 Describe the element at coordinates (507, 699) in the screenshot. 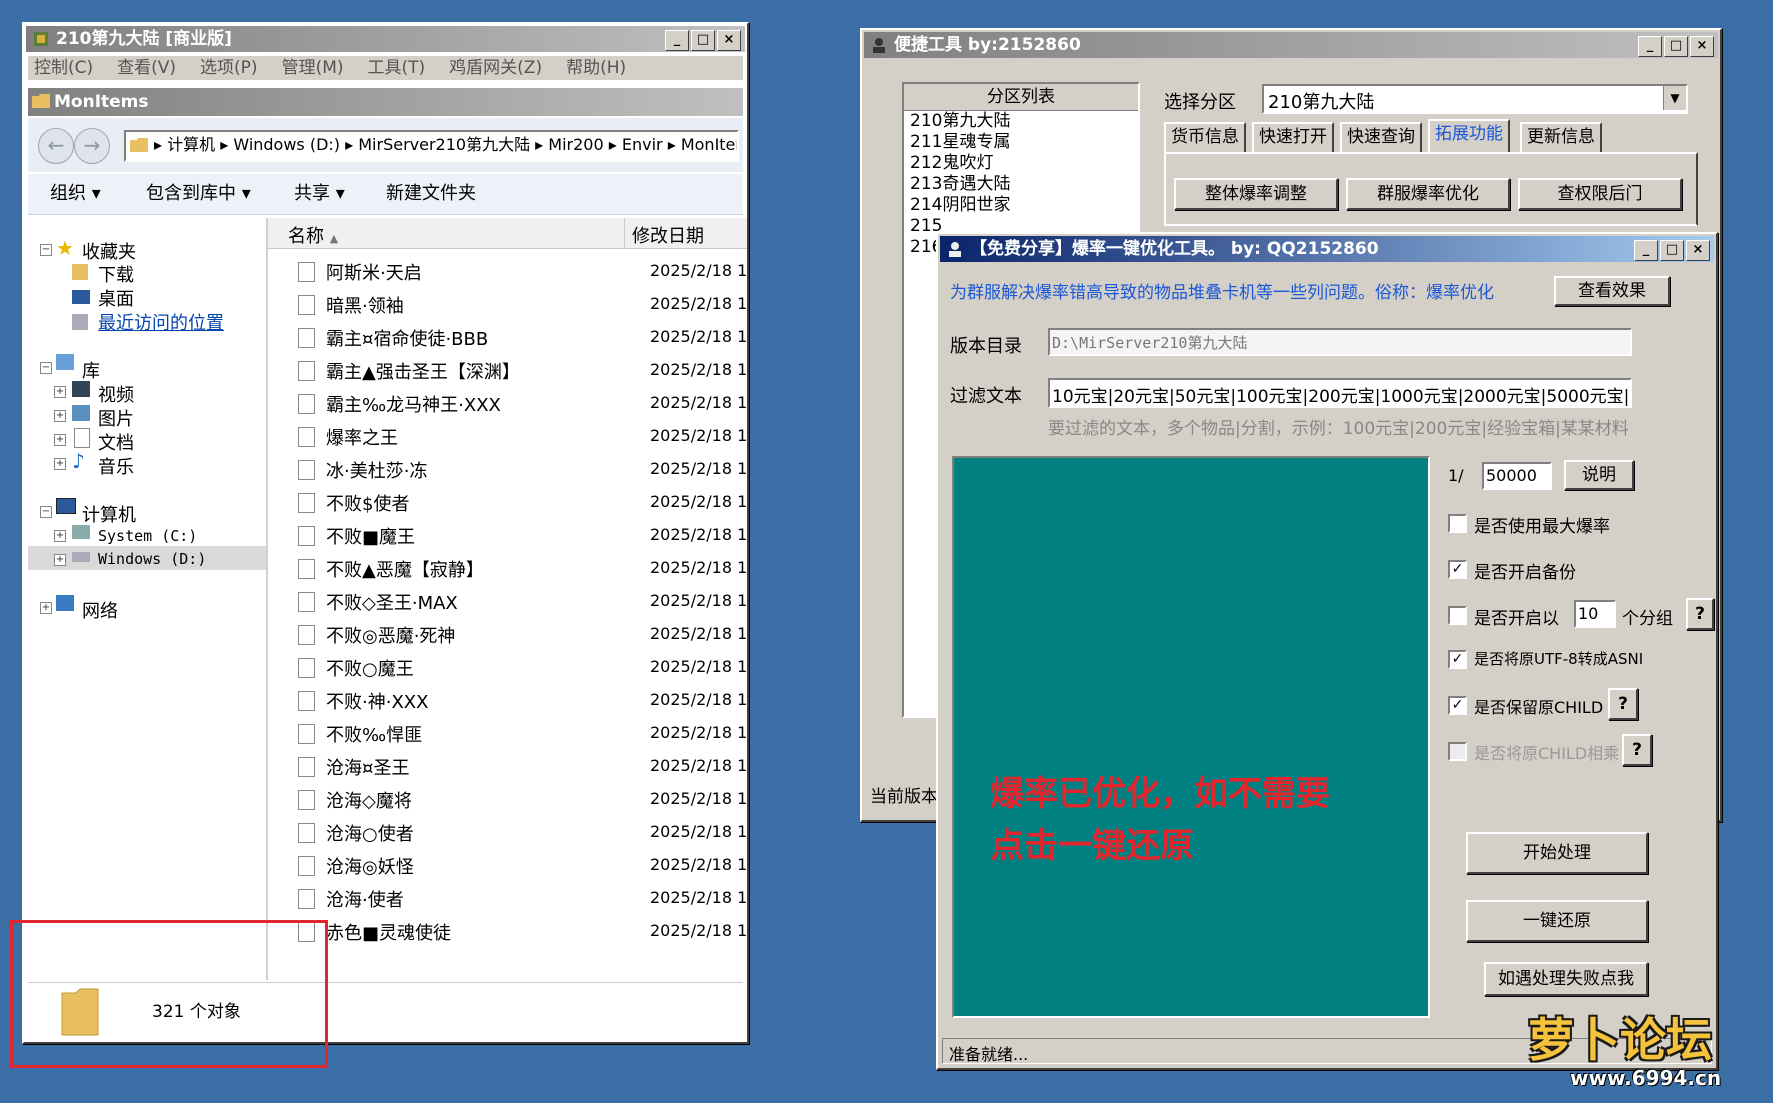

I see `table-row: 不败·神·XXX 2025/2/18 12:11` at that location.